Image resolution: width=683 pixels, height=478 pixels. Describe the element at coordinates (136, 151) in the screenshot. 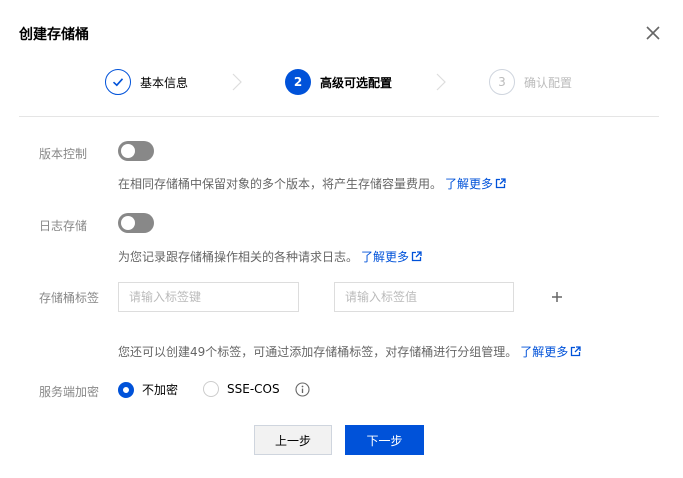

I see `versioning-toggle` at that location.